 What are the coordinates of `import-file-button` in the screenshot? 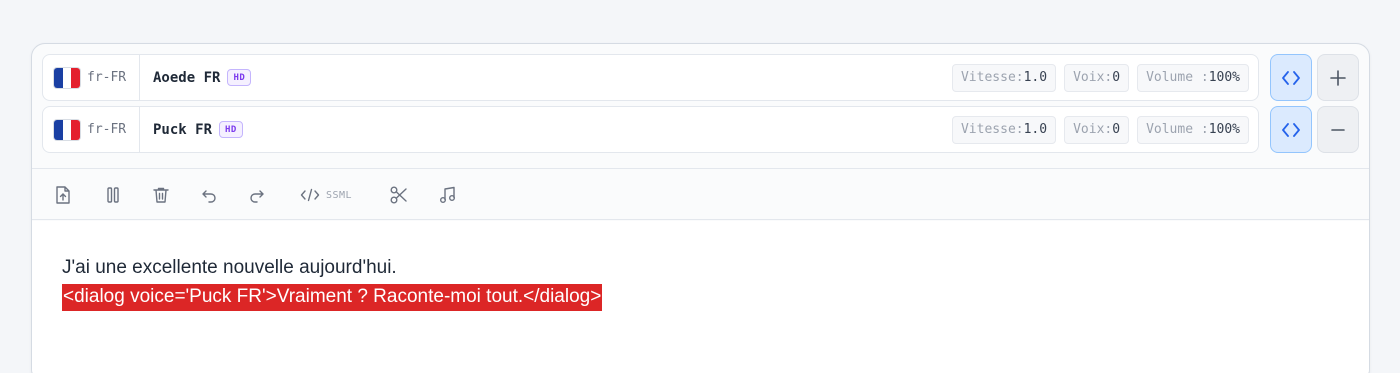 It's located at (63, 195).